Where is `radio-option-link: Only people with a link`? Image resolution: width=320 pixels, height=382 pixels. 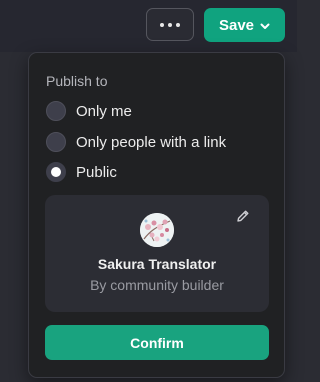
radio-option-link: Only people with a link is located at coordinates (136, 142).